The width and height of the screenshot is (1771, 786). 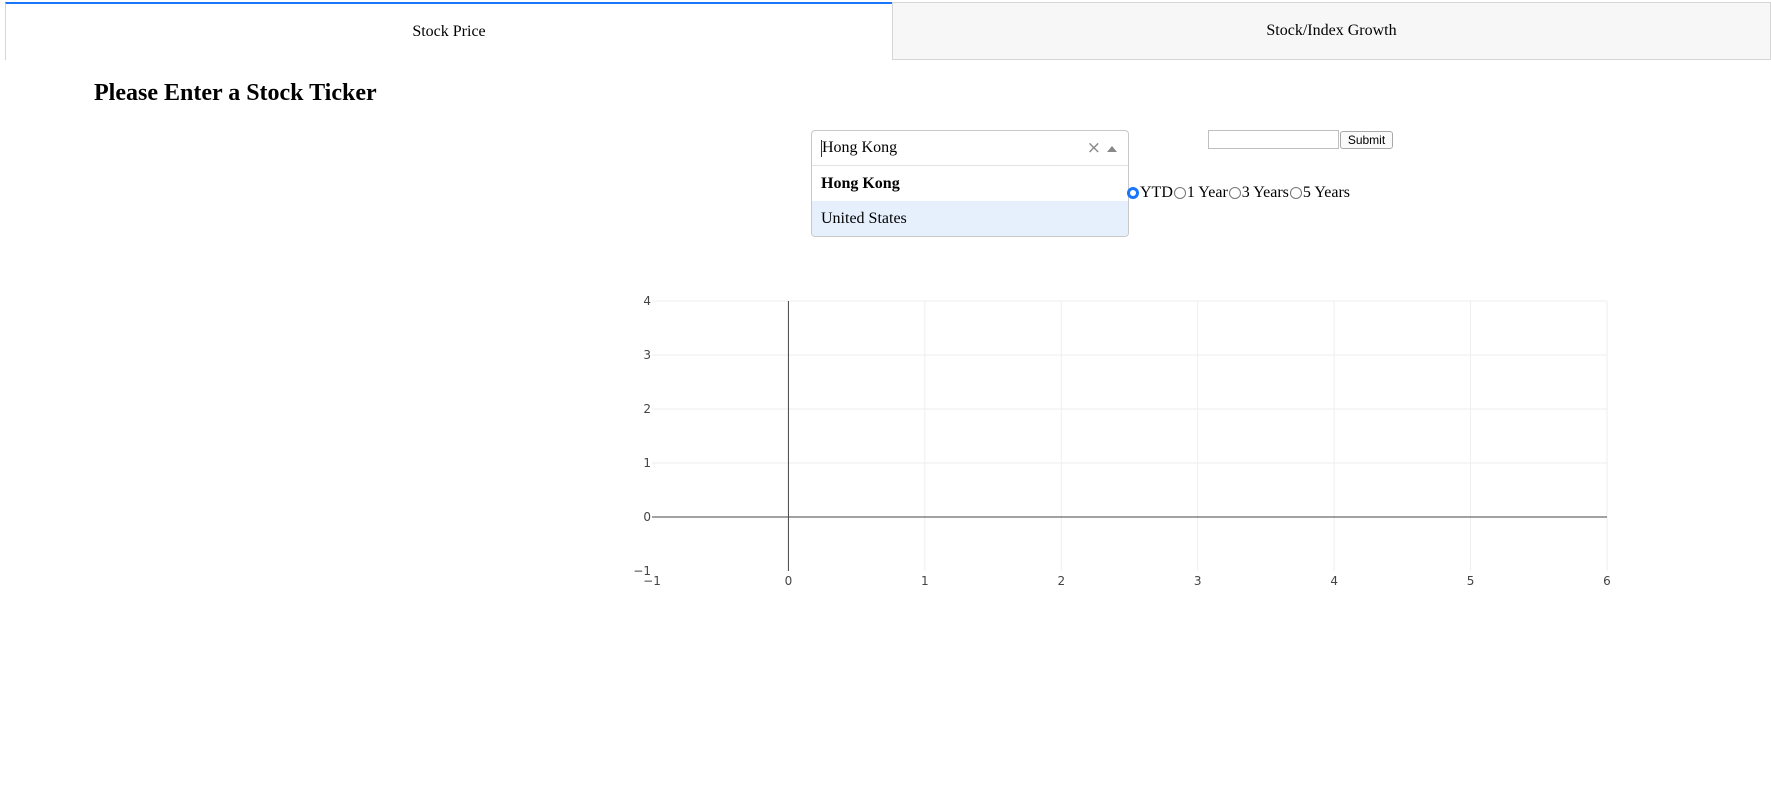 What do you see at coordinates (1061, 581) in the screenshot?
I see `x-tick-label: 2` at bounding box center [1061, 581].